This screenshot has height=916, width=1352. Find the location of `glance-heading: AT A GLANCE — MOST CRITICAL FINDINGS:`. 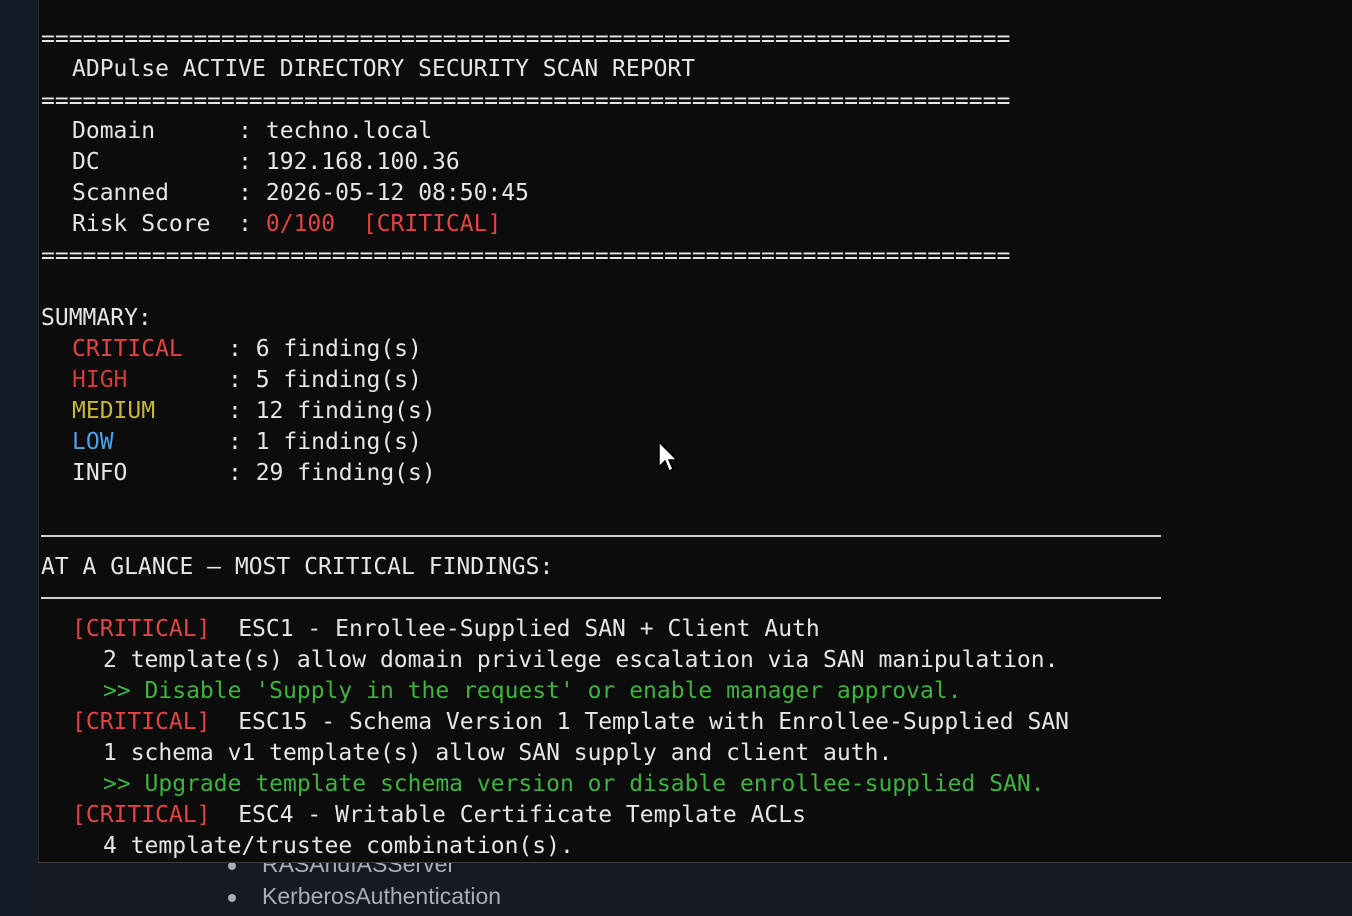

glance-heading: AT A GLANCE — MOST CRITICAL FINDINGS: is located at coordinates (297, 567).